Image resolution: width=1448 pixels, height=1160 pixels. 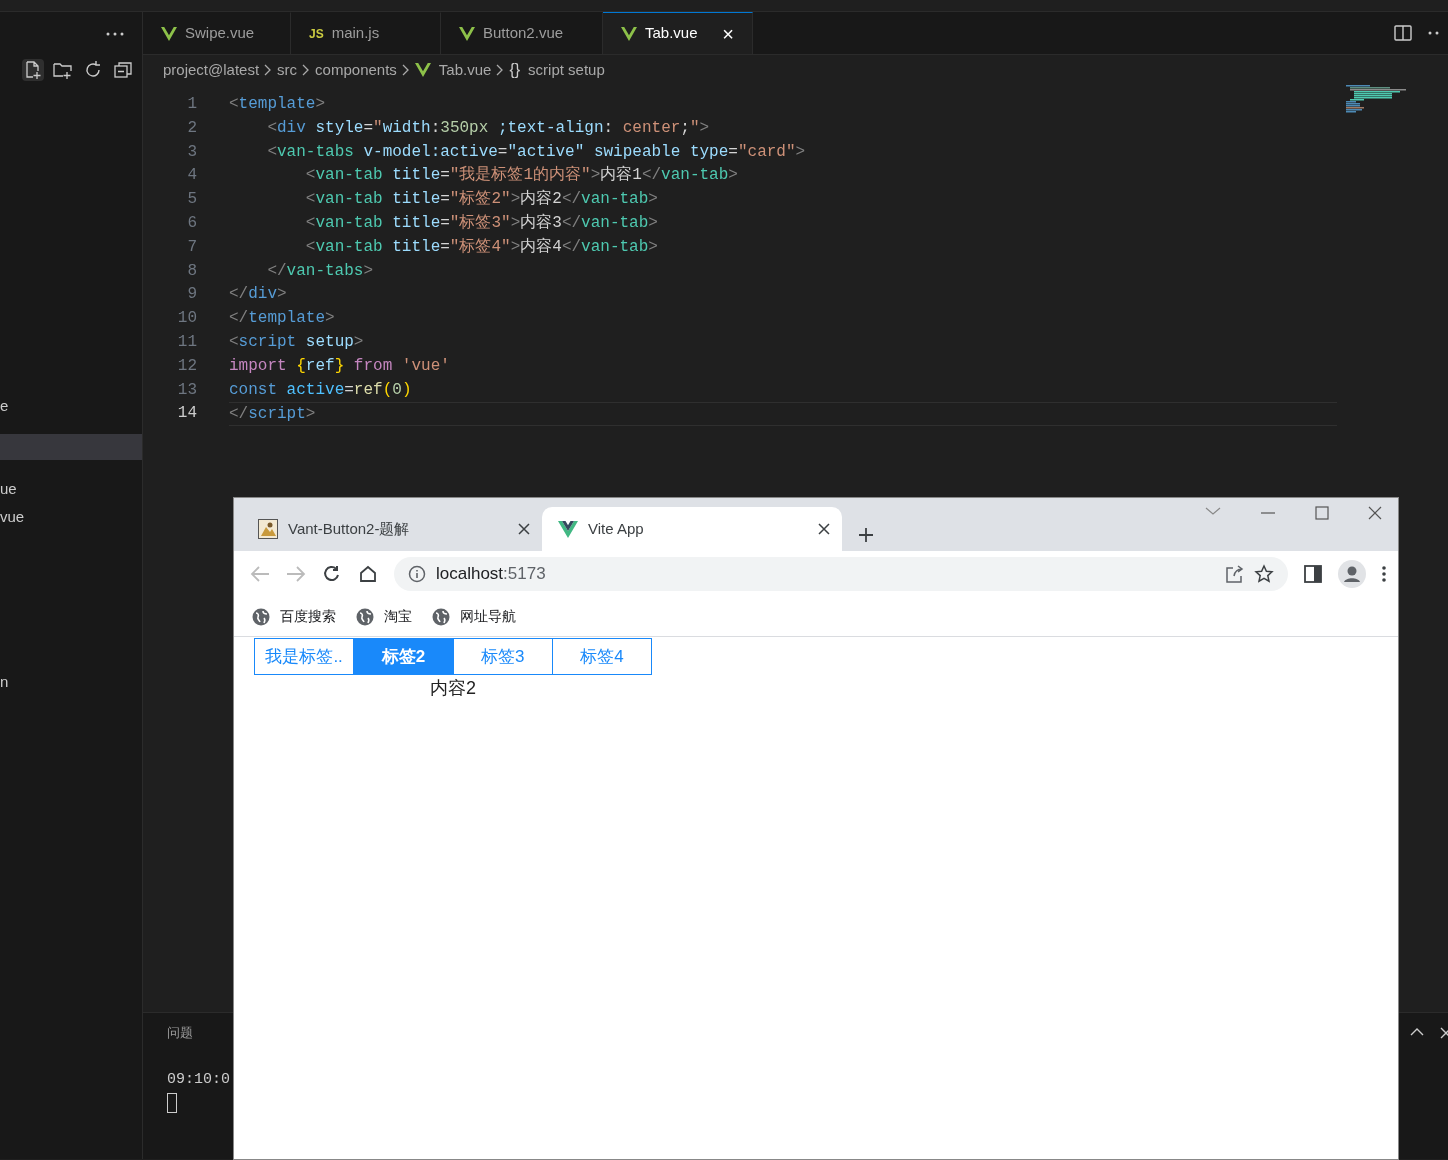 I want to click on chevron-down-icon, so click(x=1213, y=511).